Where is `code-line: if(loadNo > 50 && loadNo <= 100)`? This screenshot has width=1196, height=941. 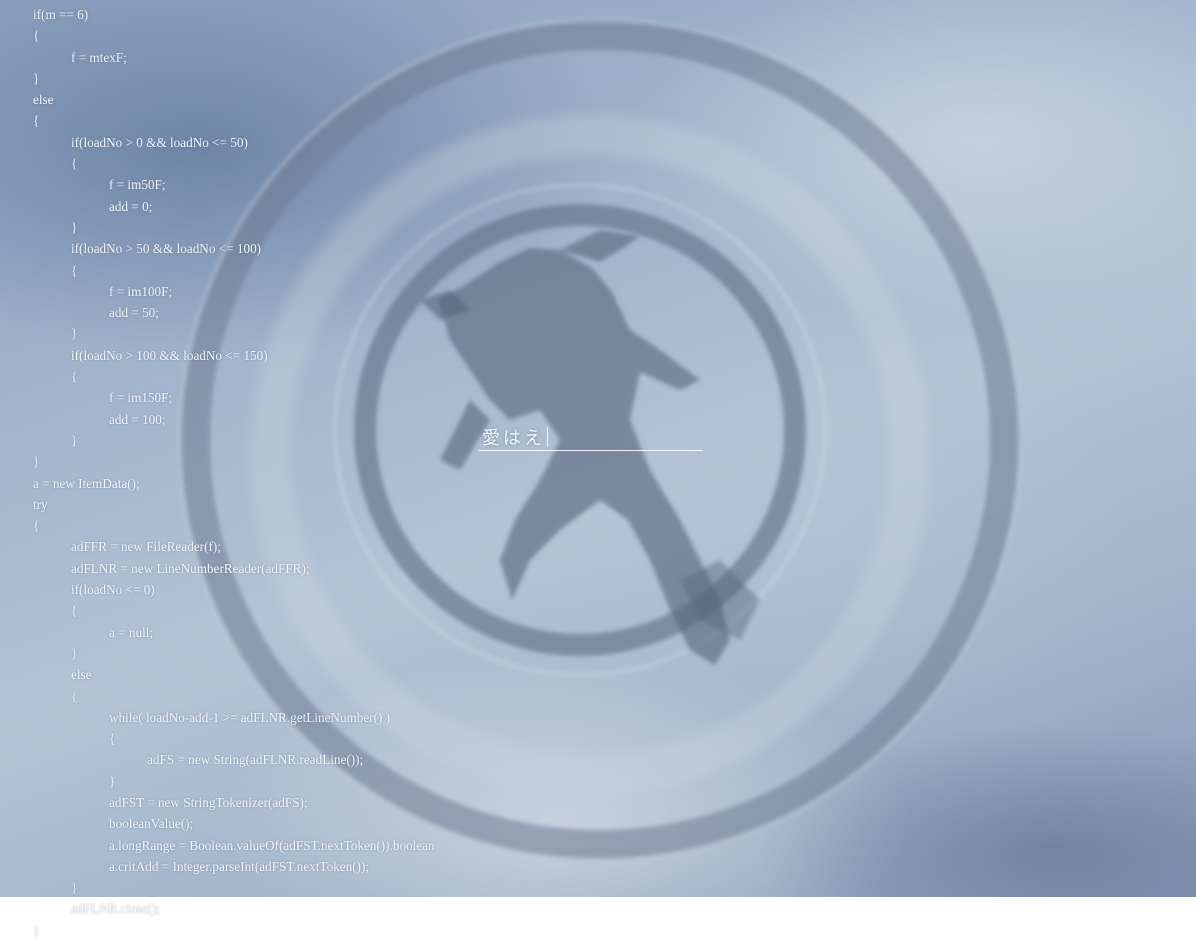 code-line: if(loadNo > 50 && loadNo <= 100) is located at coordinates (166, 249).